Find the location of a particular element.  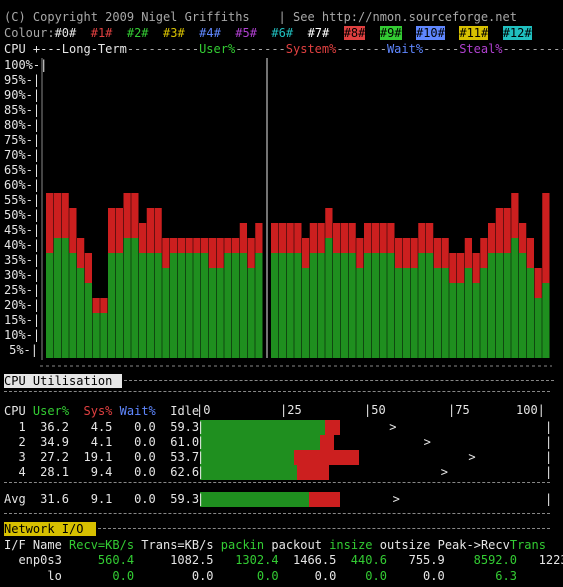

cpu-util-row: 3 27.2 19.1 0.0 53.7 is located at coordinates (101, 457).